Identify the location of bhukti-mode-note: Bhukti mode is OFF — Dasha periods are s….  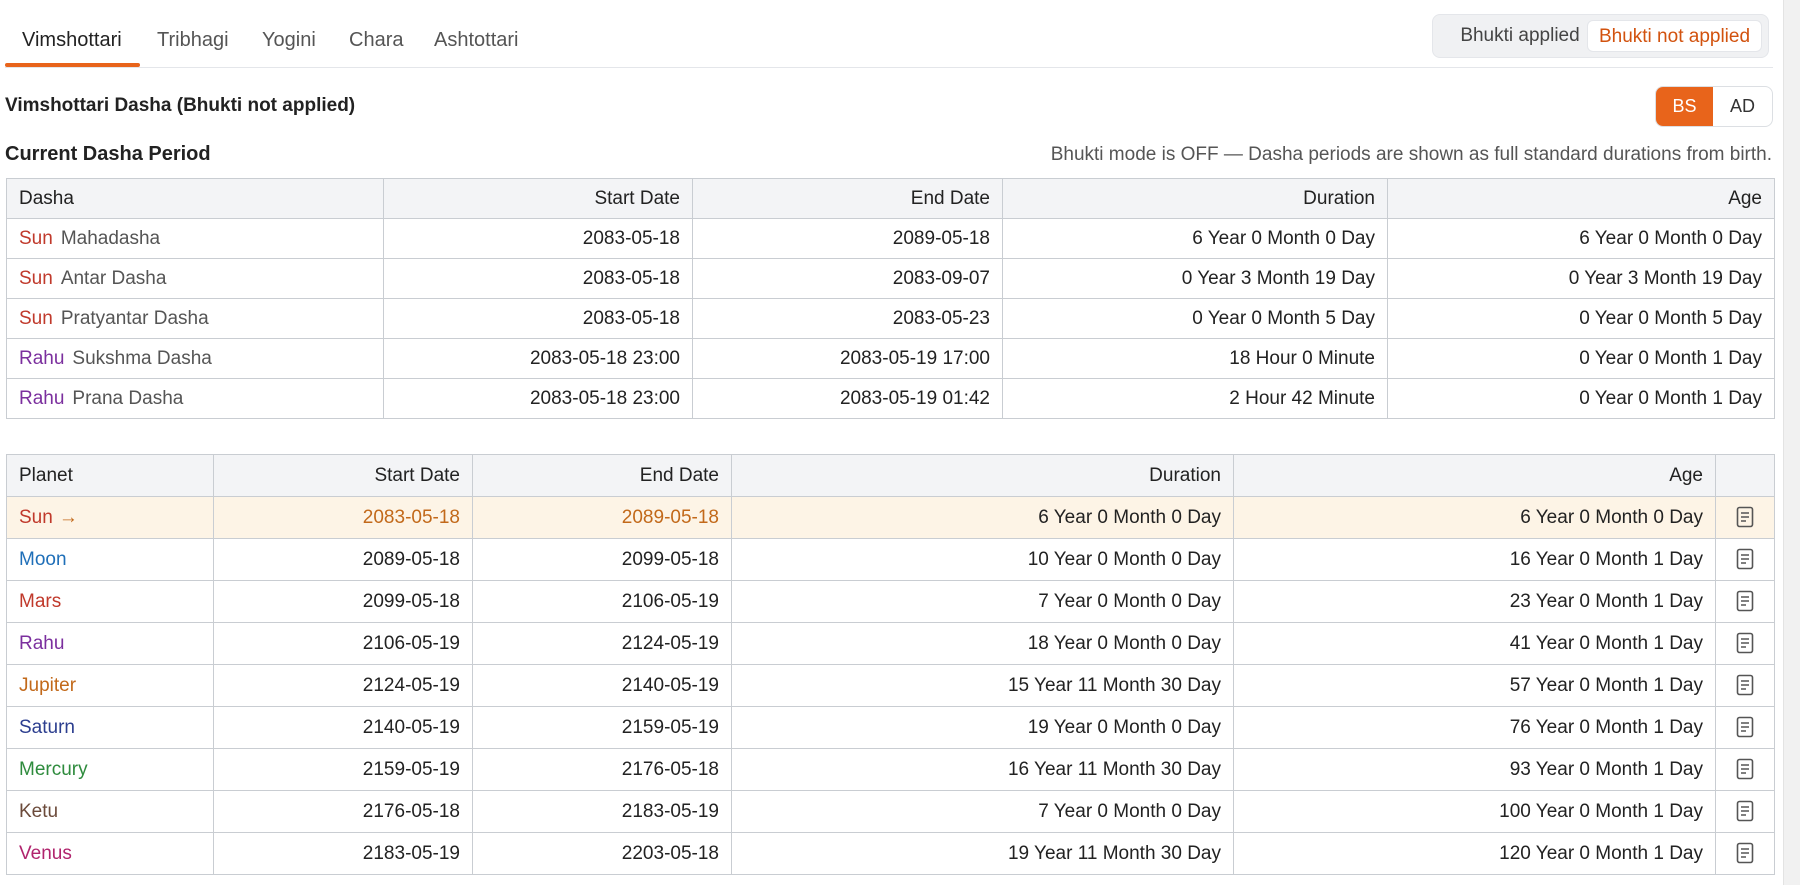
(1411, 154).